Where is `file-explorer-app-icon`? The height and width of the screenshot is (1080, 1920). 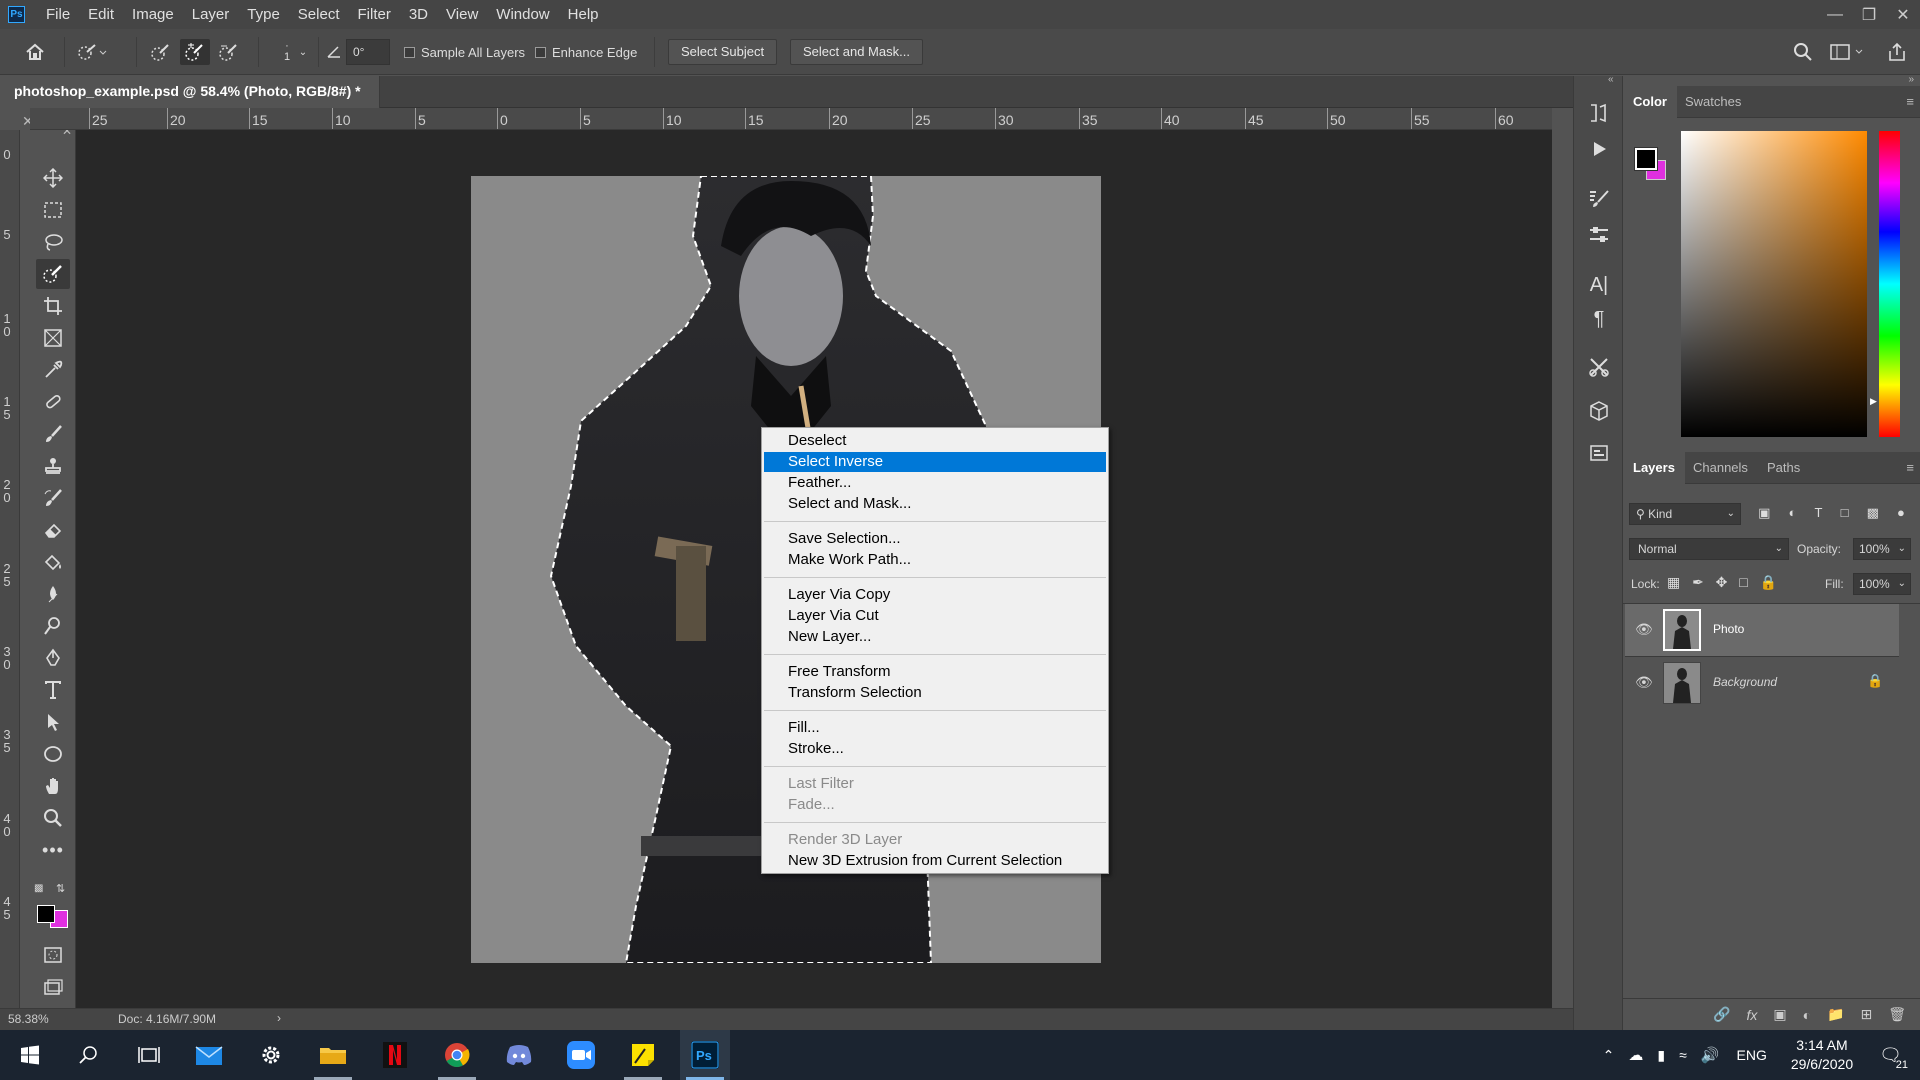
file-explorer-app-icon is located at coordinates (333, 1055).